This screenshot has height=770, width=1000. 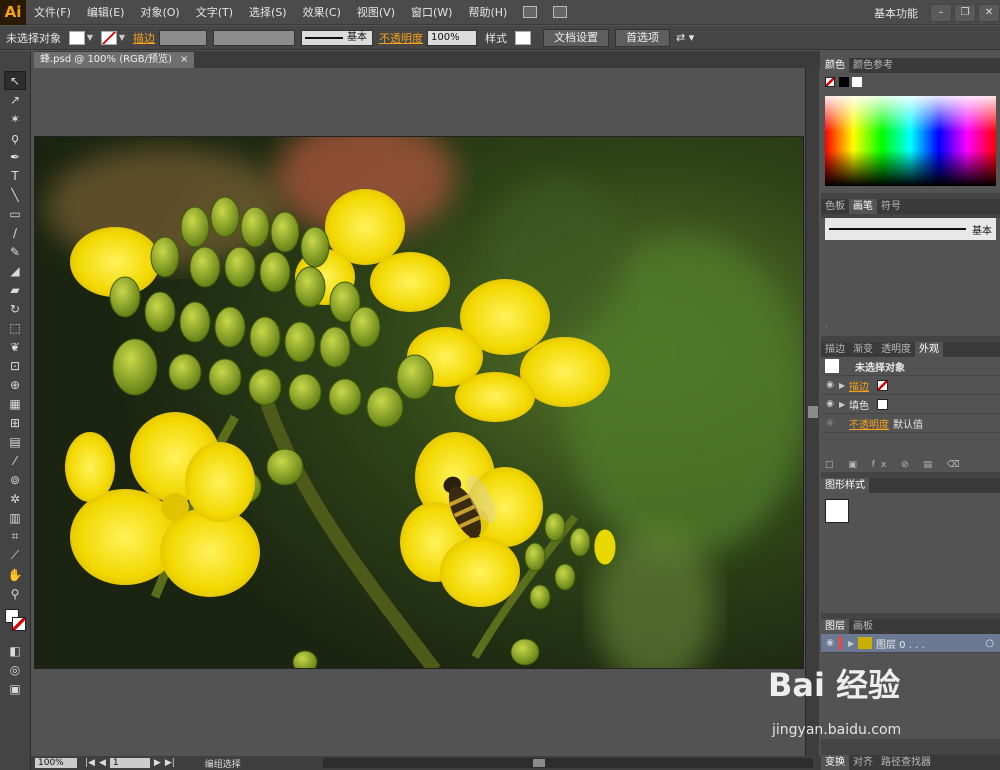 What do you see at coordinates (863, 762) in the screenshot?
I see `tab-align: 对齐` at bounding box center [863, 762].